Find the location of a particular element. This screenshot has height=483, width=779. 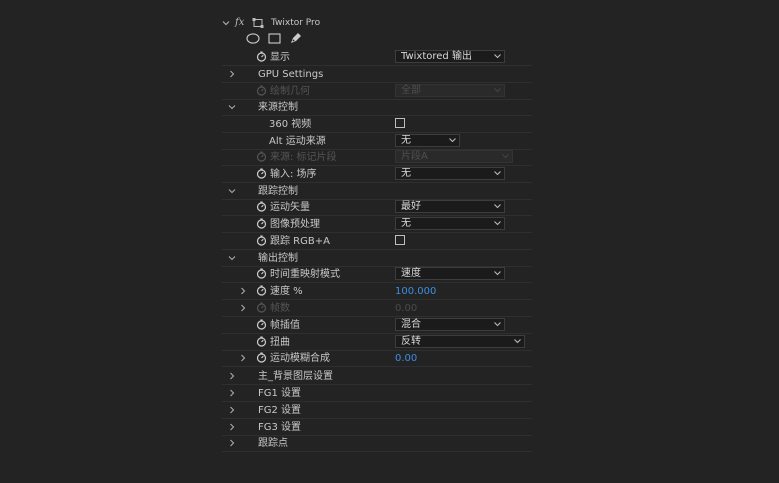

param-number: 100.000 is located at coordinates (415, 291).